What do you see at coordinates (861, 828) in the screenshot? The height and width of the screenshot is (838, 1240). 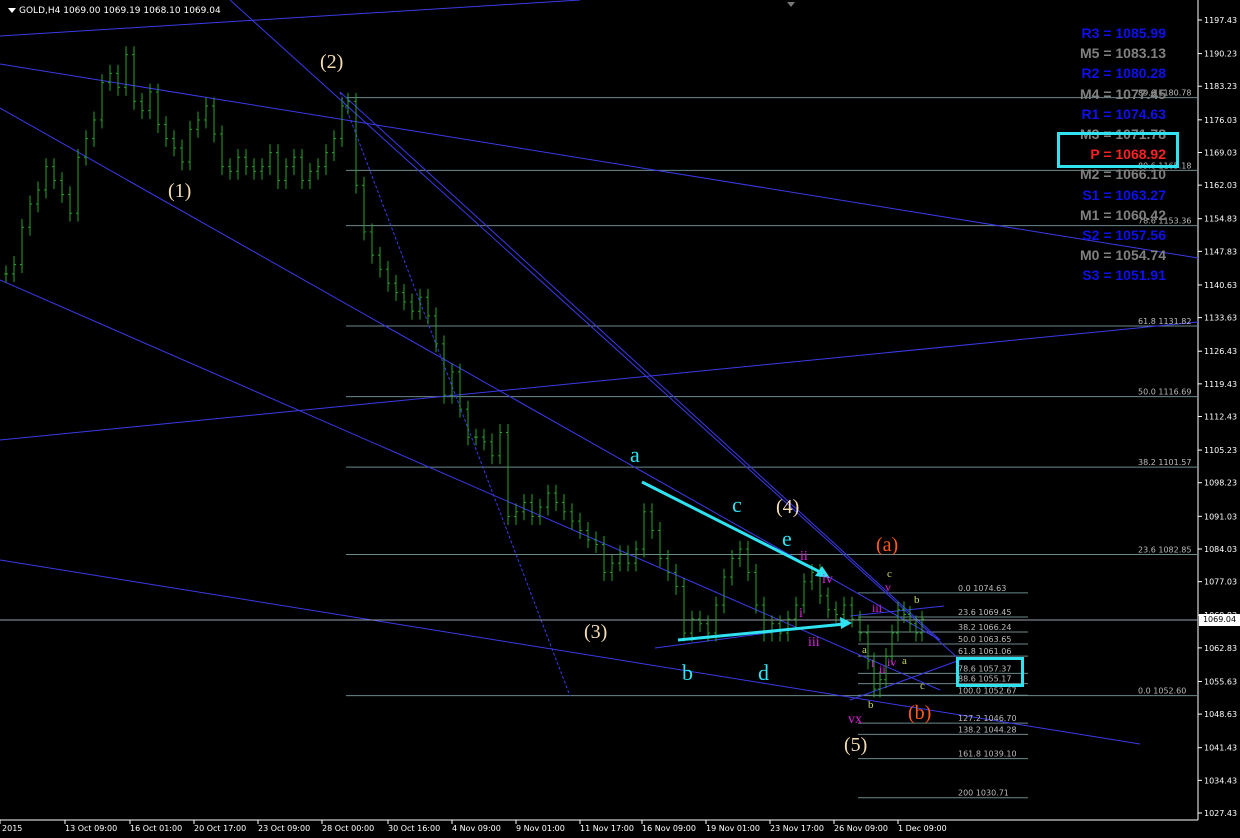 I see `time-tick-label: 26 Nov 09:00` at bounding box center [861, 828].